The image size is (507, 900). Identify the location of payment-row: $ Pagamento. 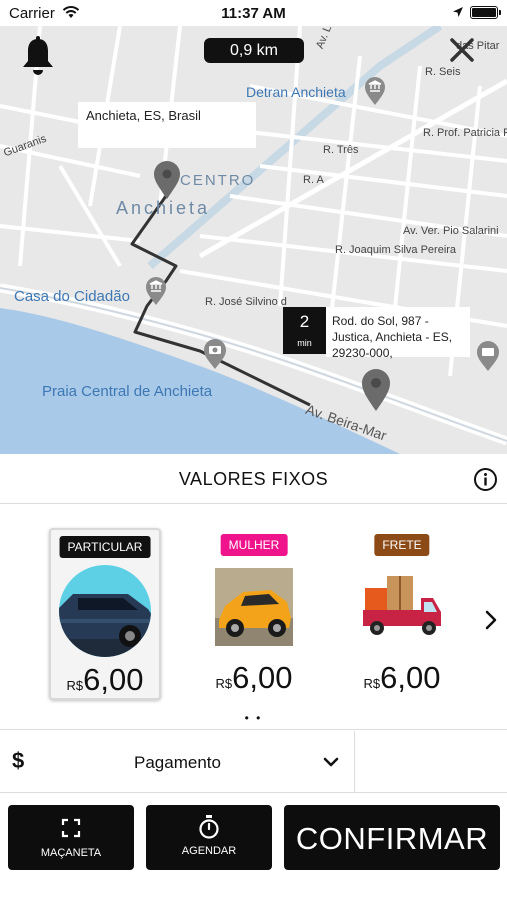
(253, 762).